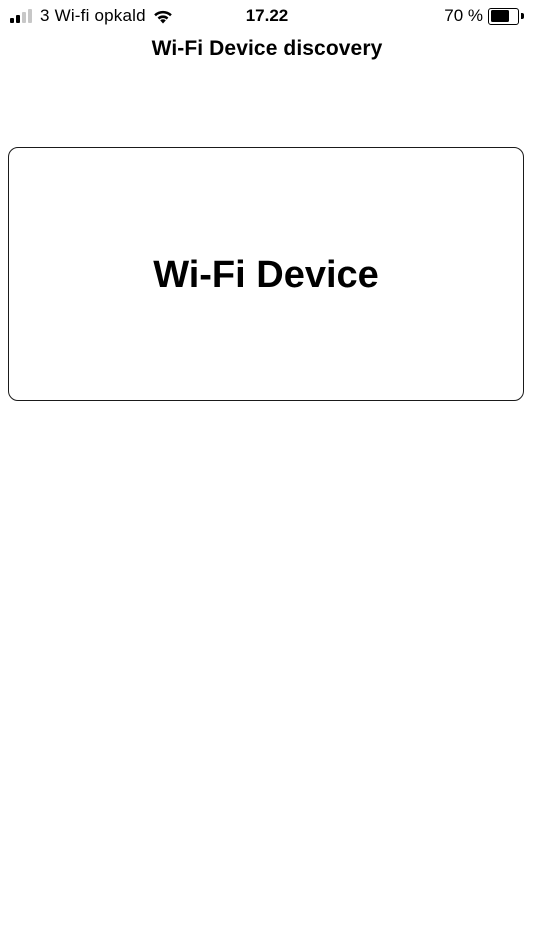  I want to click on status-right: 70 %, so click(484, 16).